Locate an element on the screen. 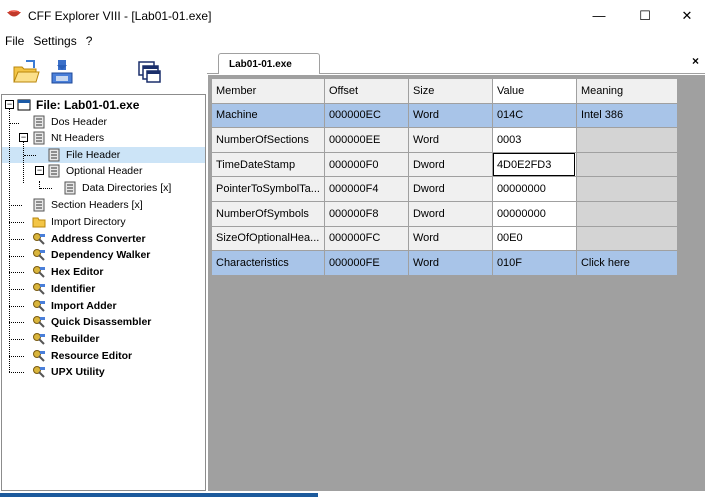  cell-member: NumberOfSymbols is located at coordinates (268, 213).